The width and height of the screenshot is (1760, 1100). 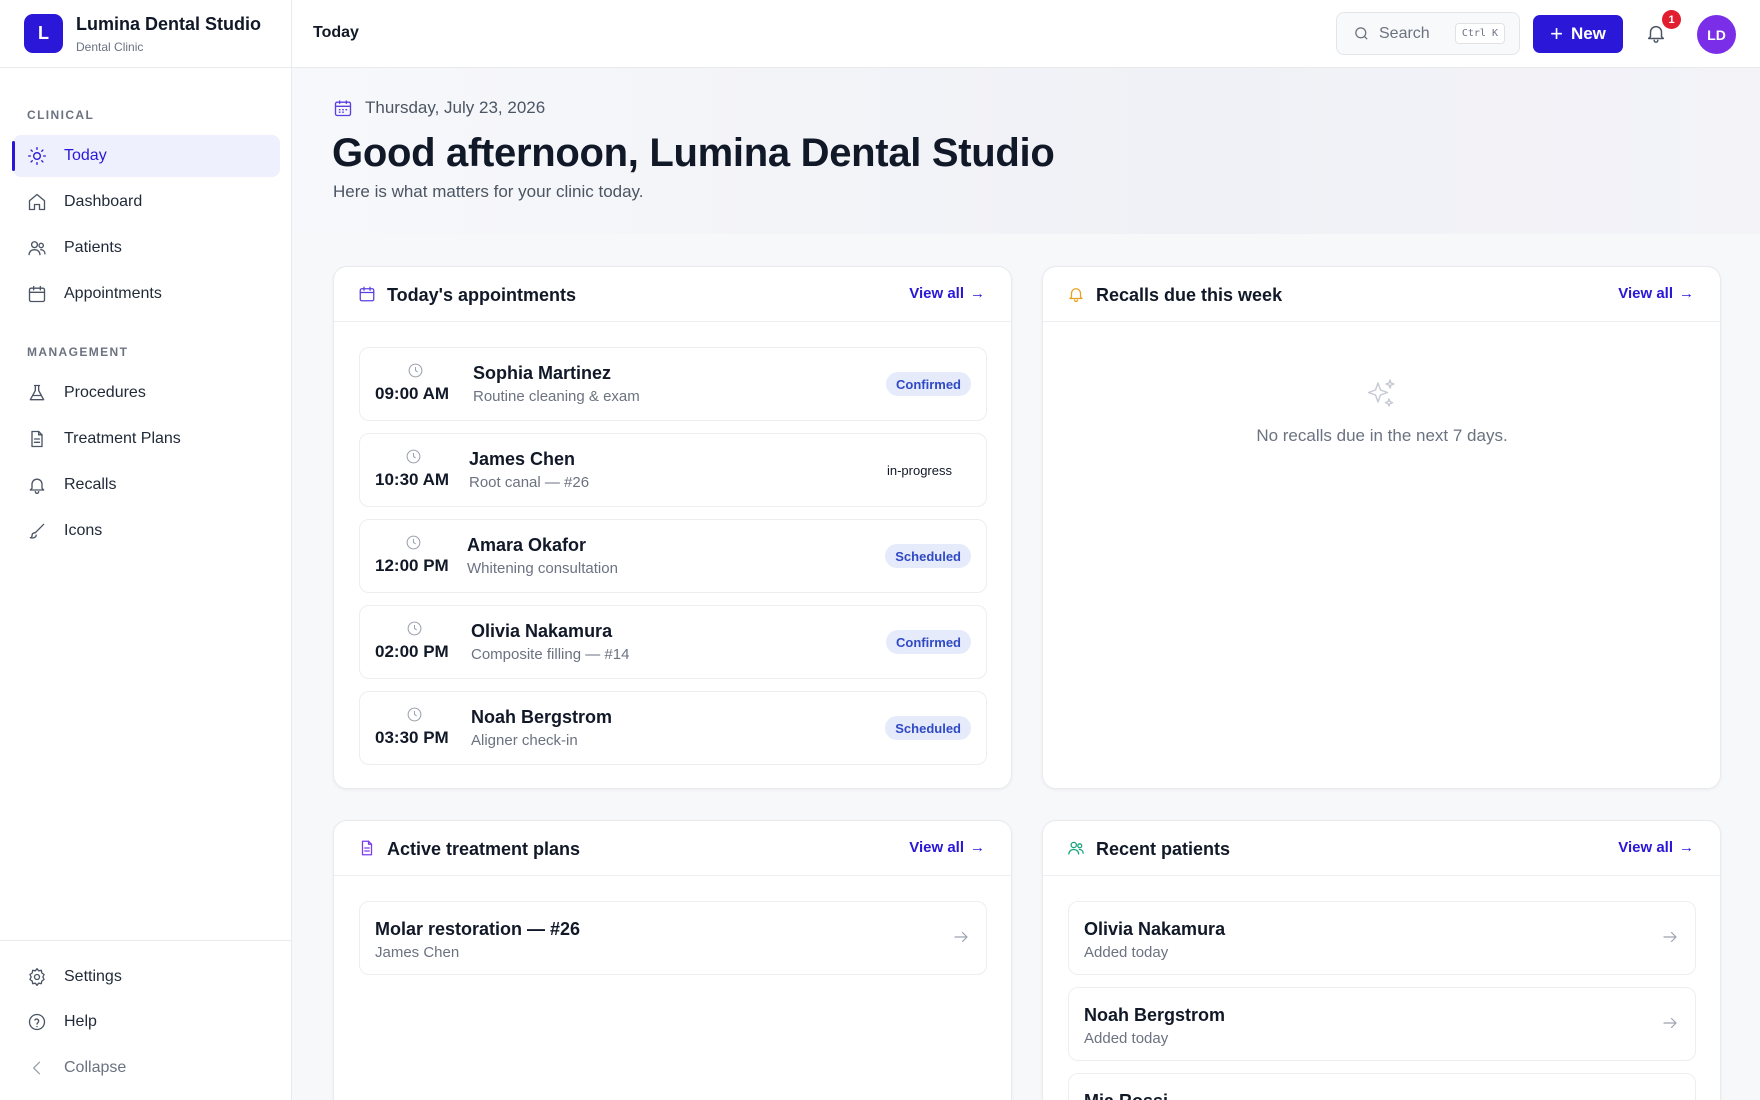 What do you see at coordinates (1656, 847) in the screenshot?
I see `recent-patients-view-all-link: View all →` at bounding box center [1656, 847].